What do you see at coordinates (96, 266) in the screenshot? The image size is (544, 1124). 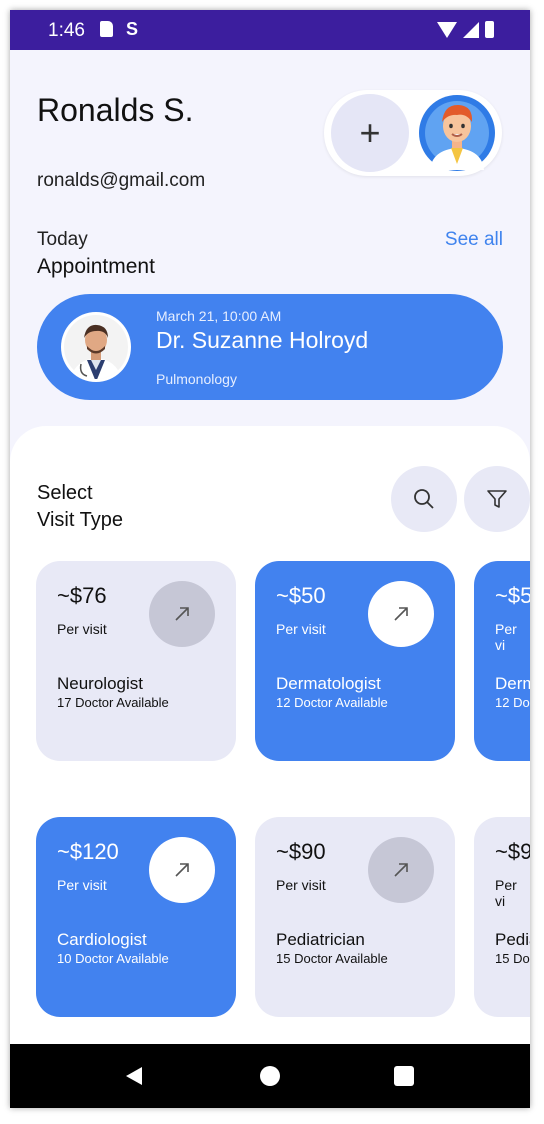 I see `appointment-heading: Appointment` at bounding box center [96, 266].